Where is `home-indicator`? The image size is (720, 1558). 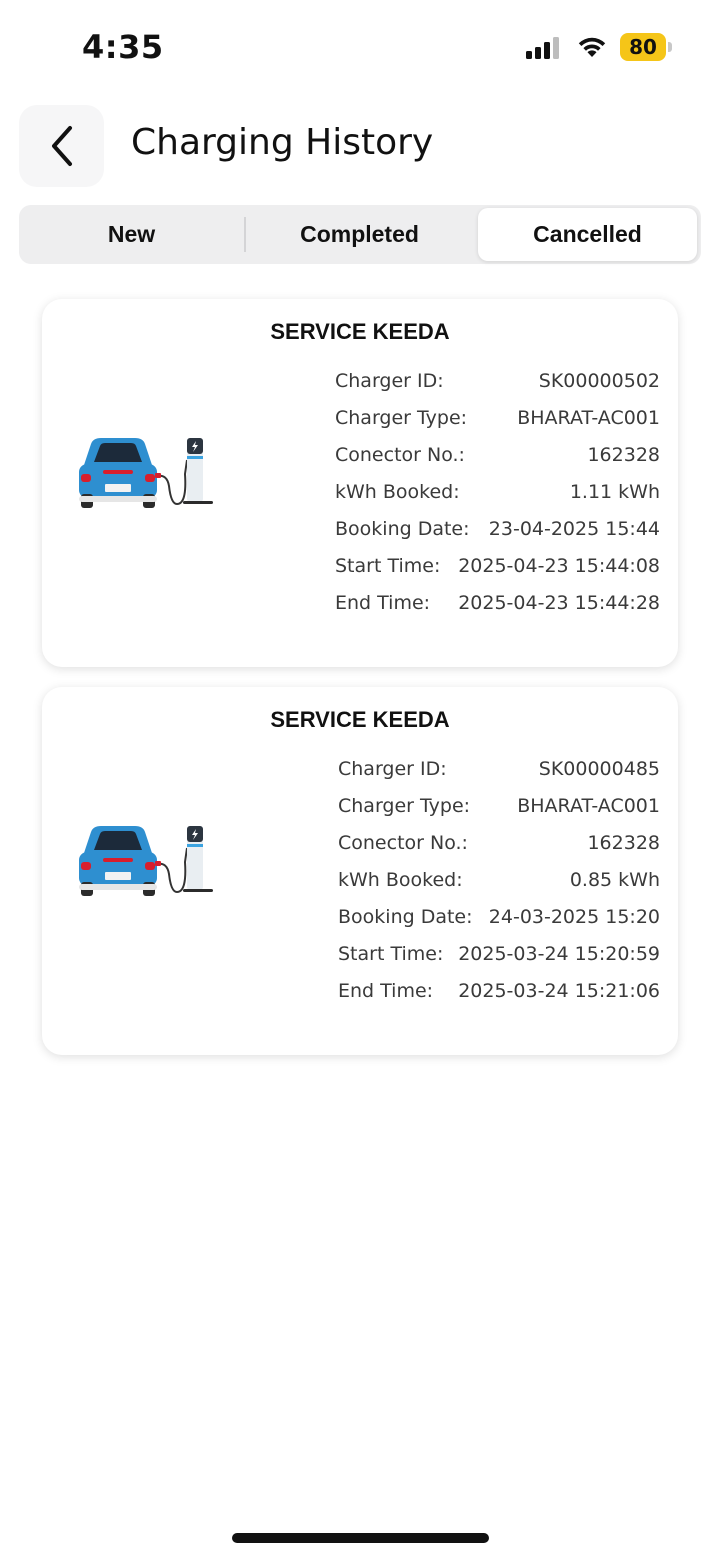 home-indicator is located at coordinates (360, 1538).